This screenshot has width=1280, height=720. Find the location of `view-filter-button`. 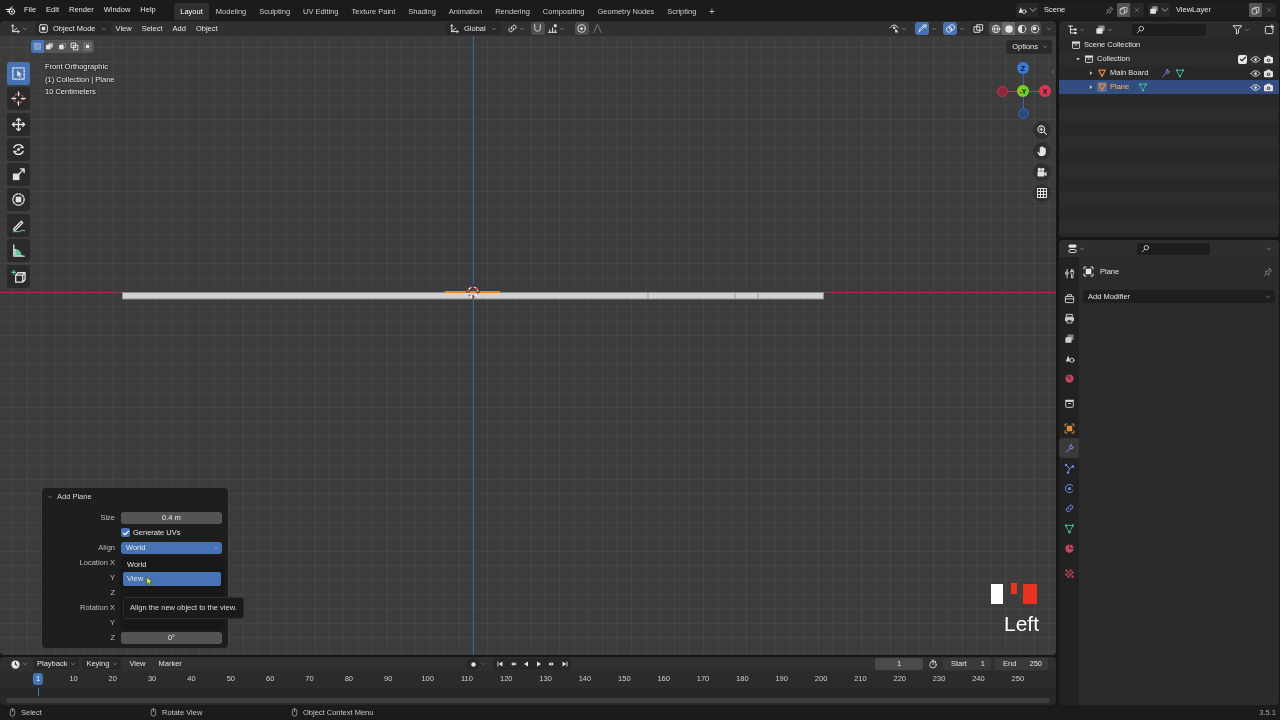

view-filter-button is located at coordinates (1104, 29).